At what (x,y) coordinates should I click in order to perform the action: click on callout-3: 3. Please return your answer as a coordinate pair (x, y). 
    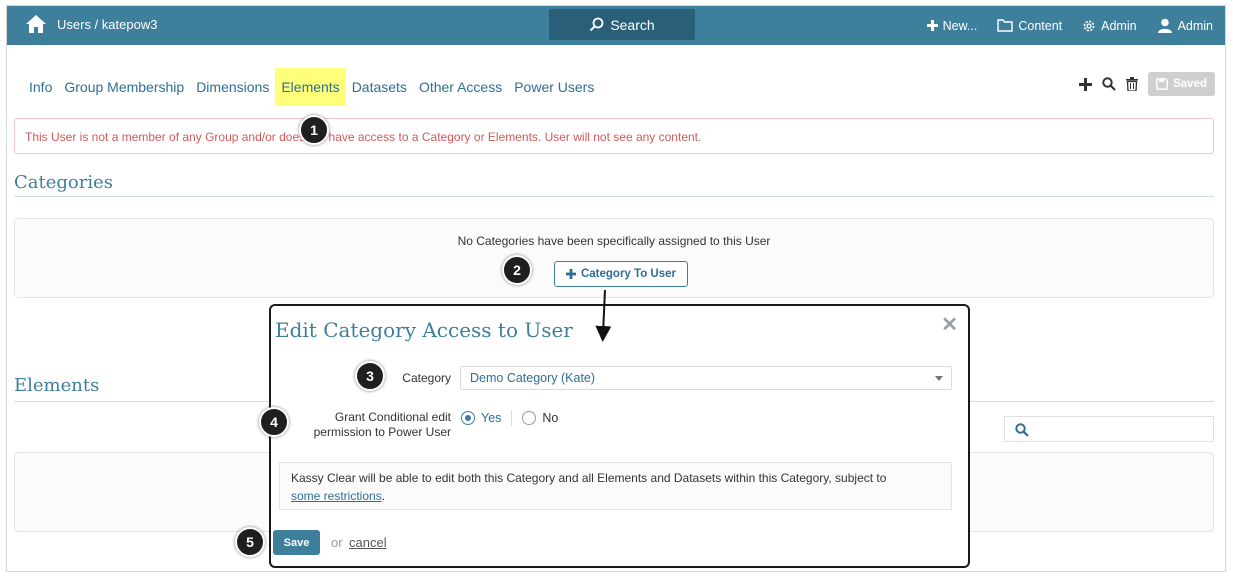
    Looking at the image, I should click on (370, 376).